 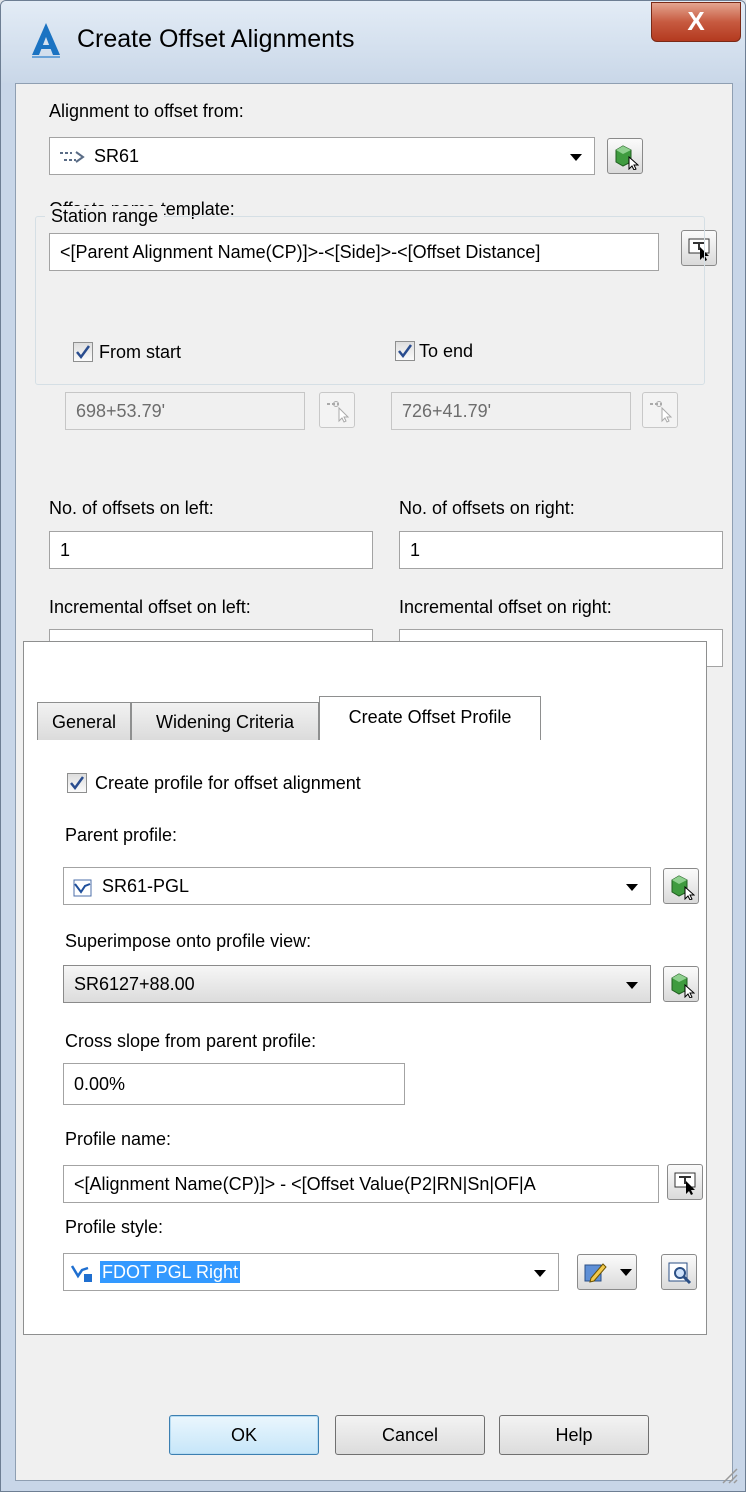 I want to click on profile-style-value: FDOT PGL Right, so click(x=170, y=1272).